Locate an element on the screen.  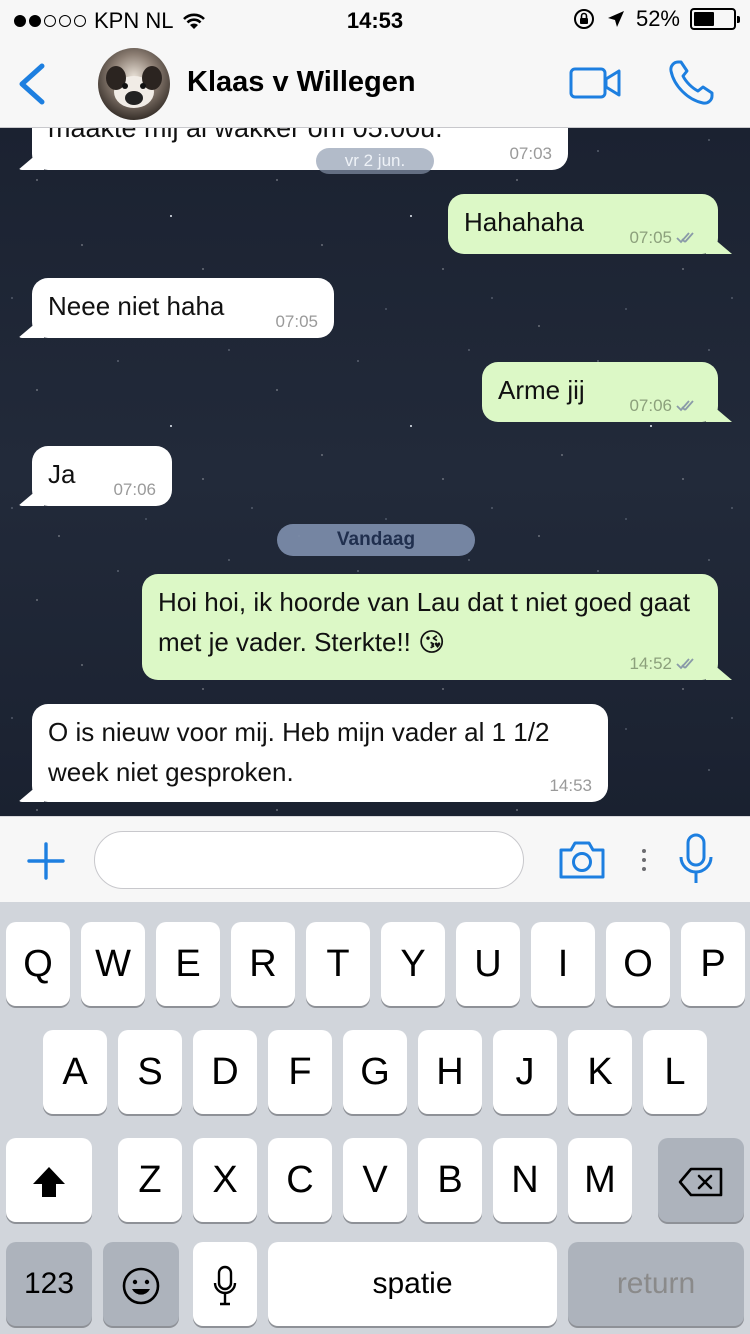
emoji-key is located at coordinates (141, 1284).